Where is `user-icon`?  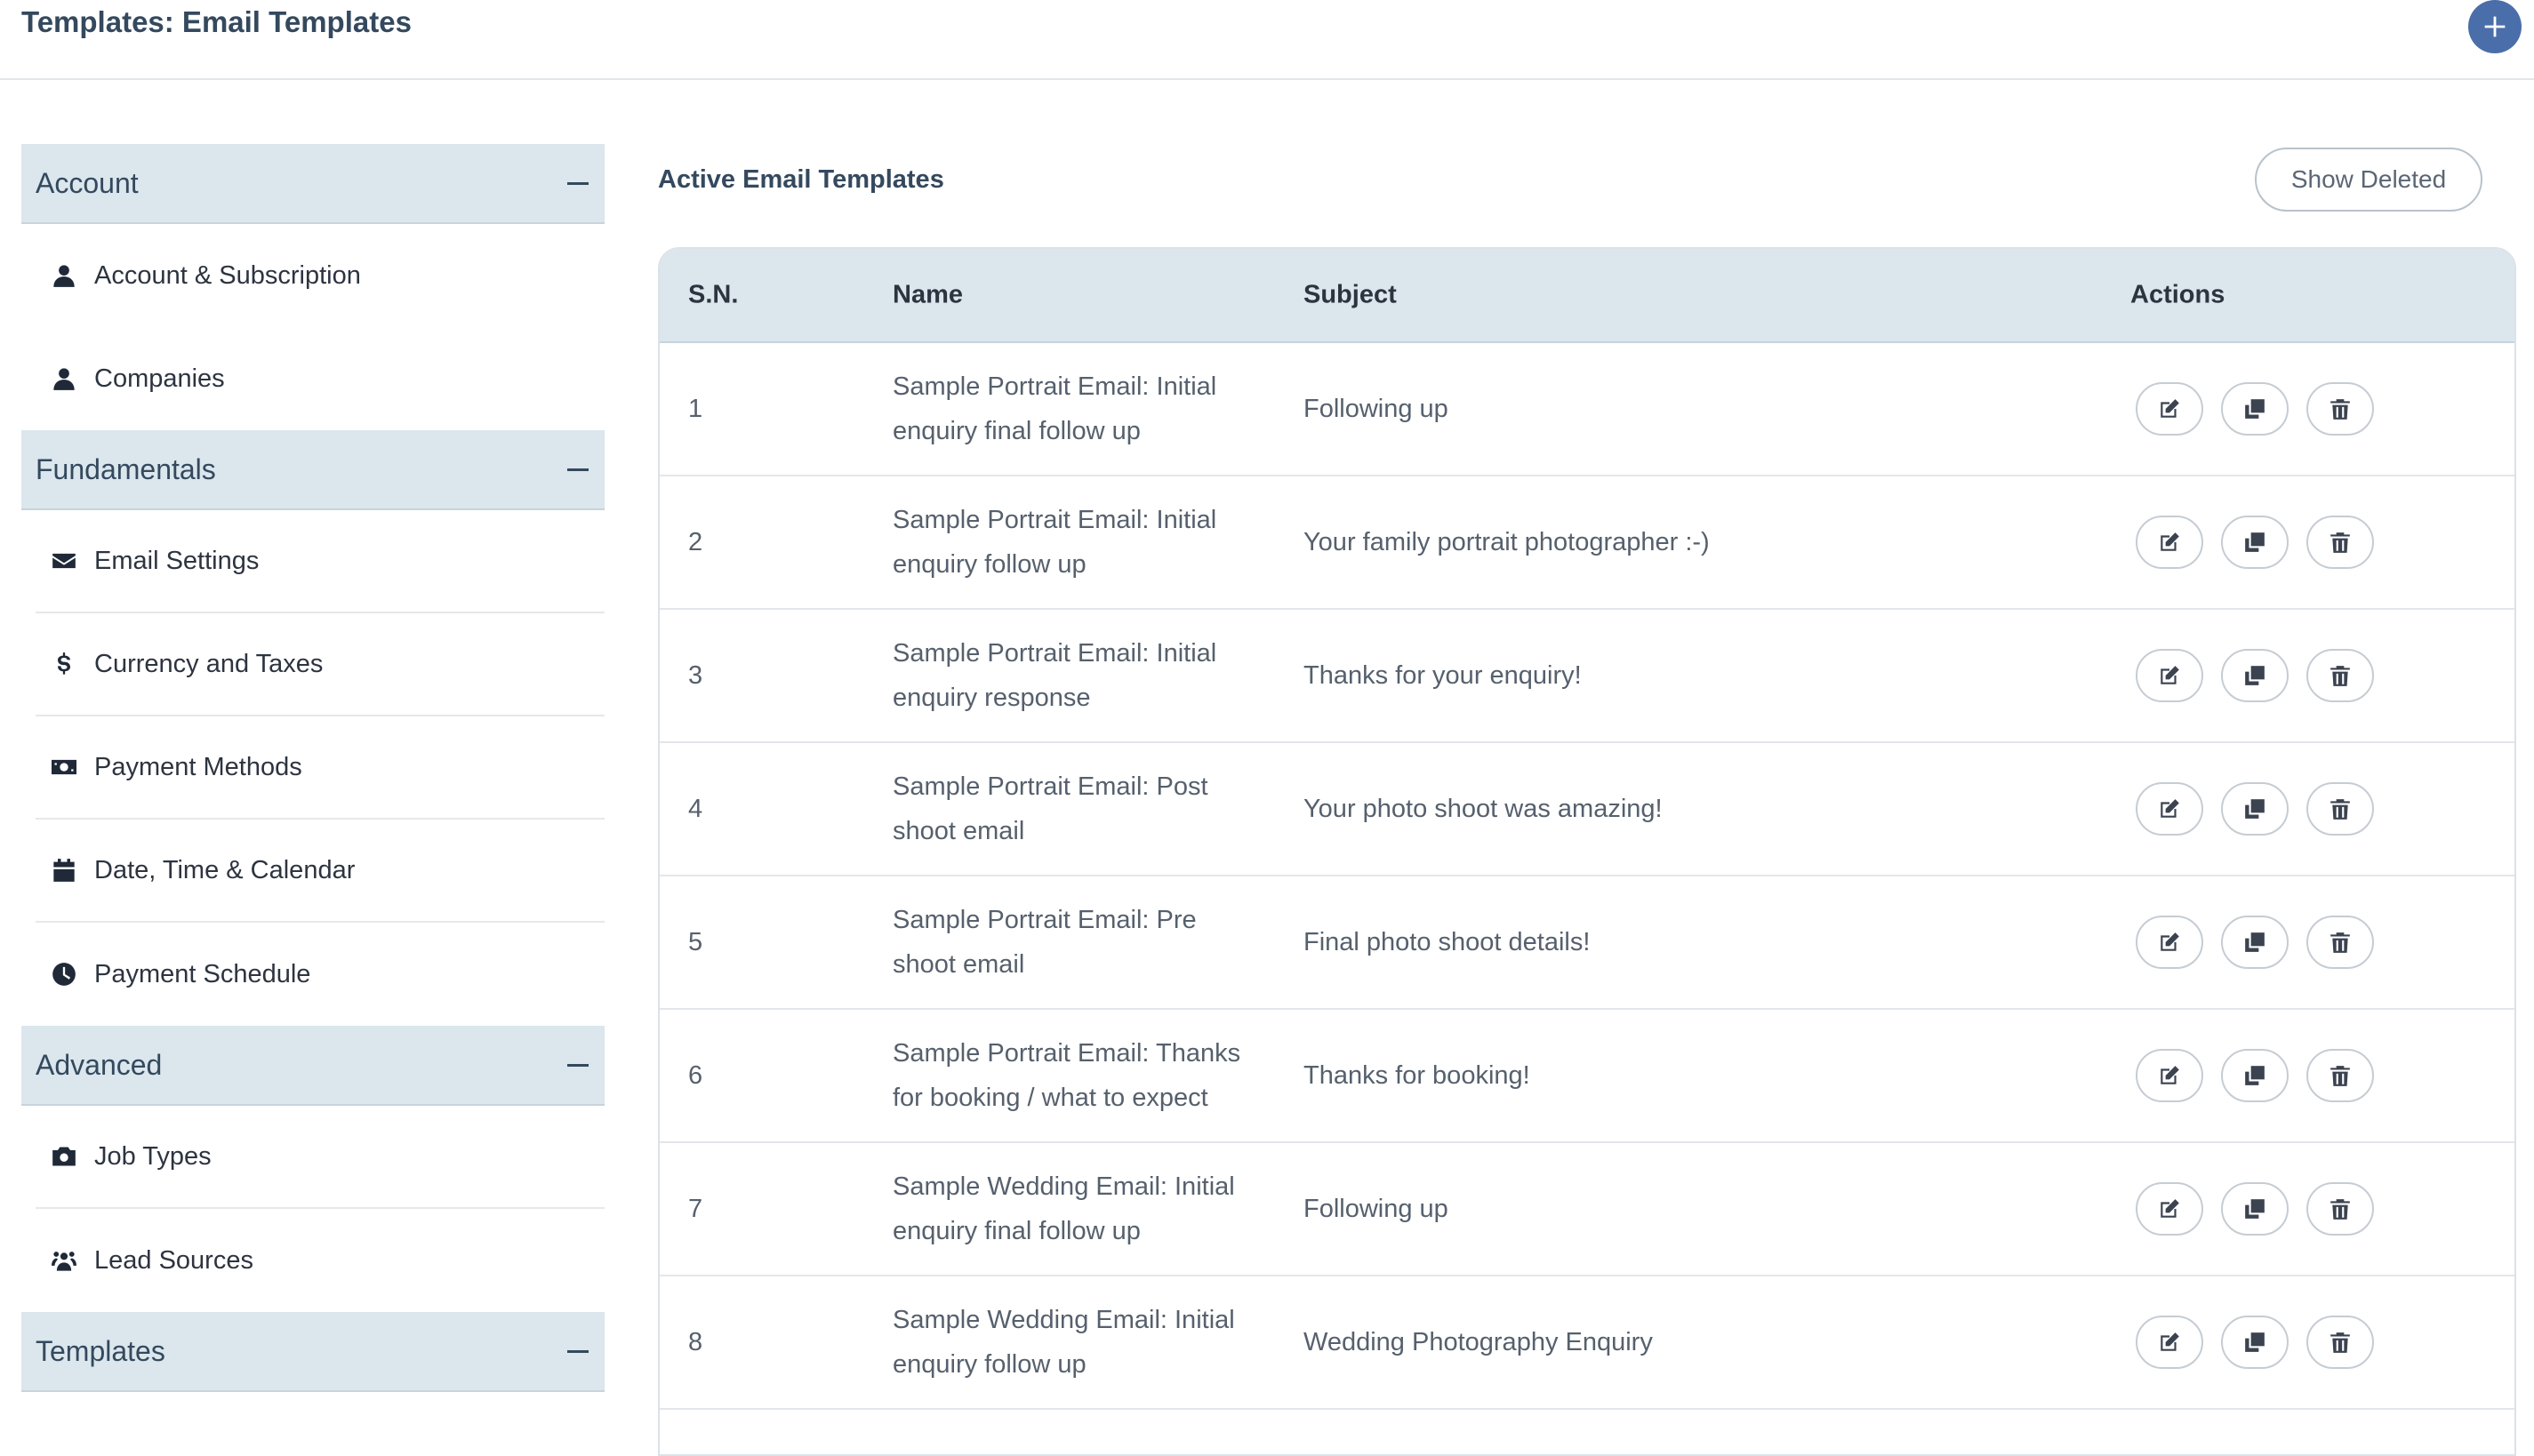
user-icon is located at coordinates (64, 378).